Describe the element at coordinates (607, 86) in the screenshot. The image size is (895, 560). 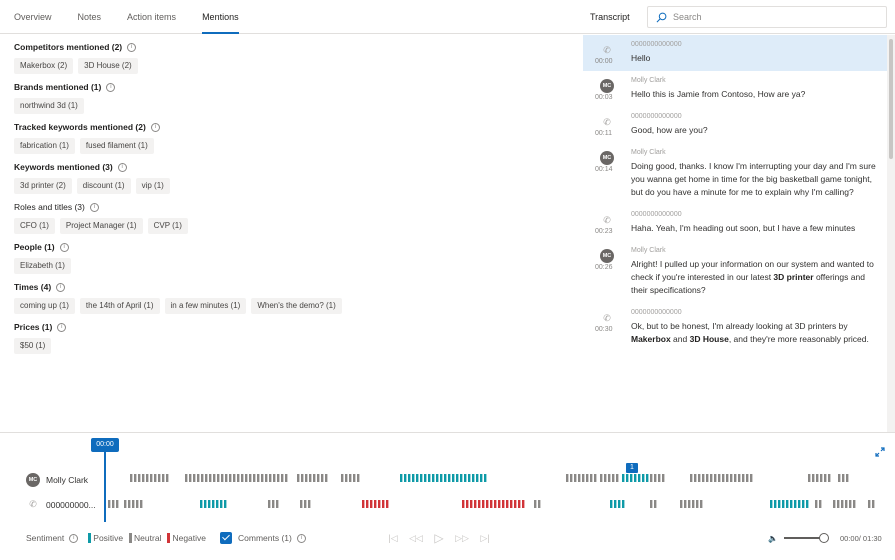
I see `avatar: MC` at that location.